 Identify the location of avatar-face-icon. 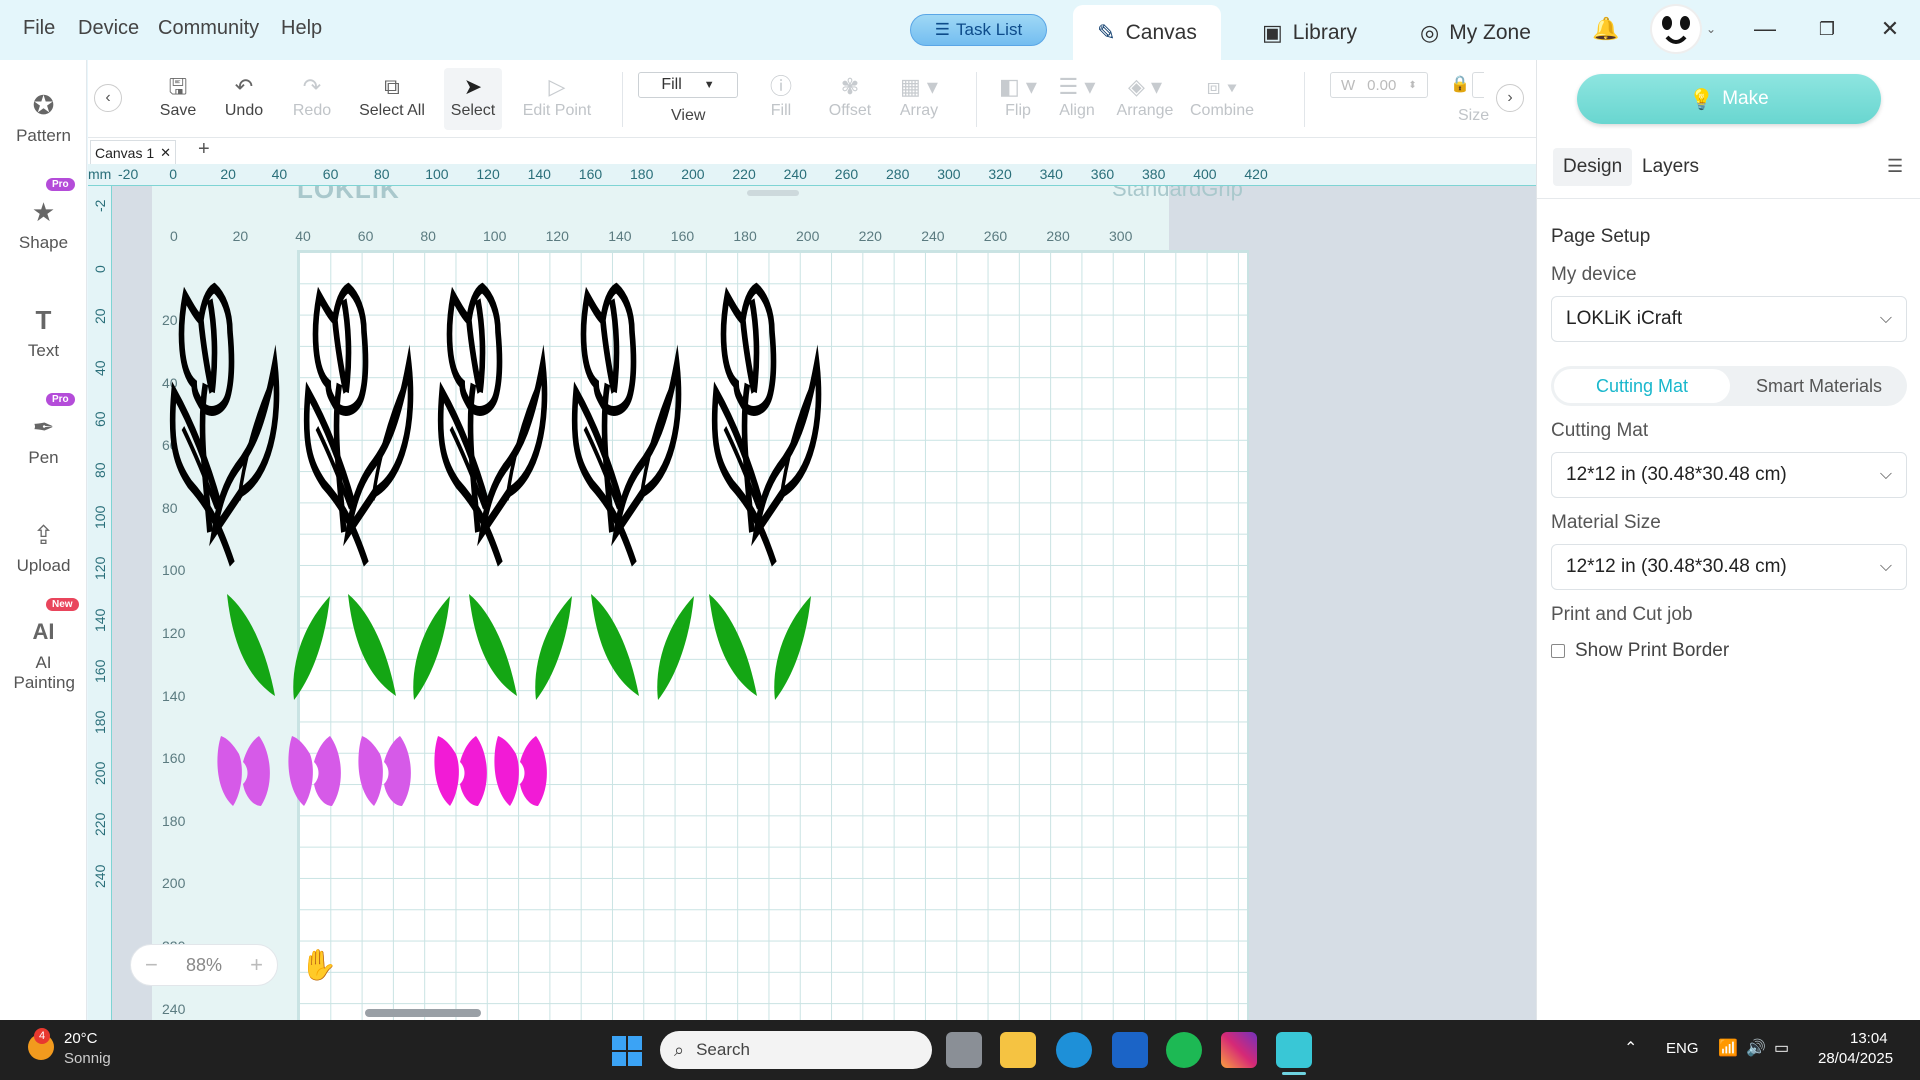
(1676, 29).